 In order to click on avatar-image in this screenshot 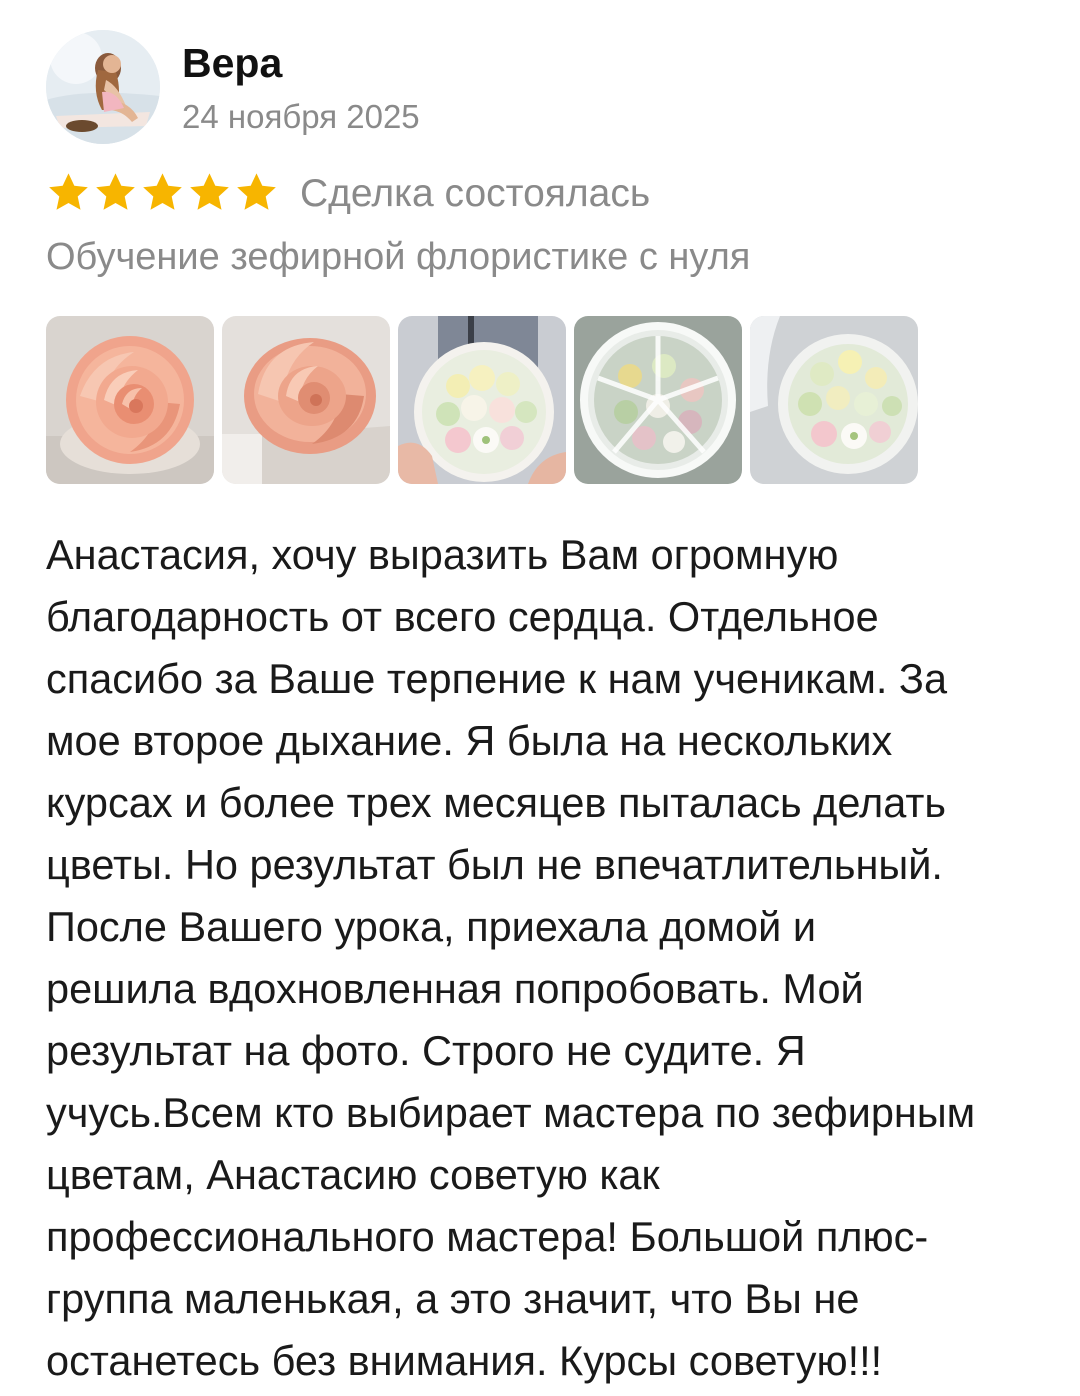, I will do `click(103, 87)`.